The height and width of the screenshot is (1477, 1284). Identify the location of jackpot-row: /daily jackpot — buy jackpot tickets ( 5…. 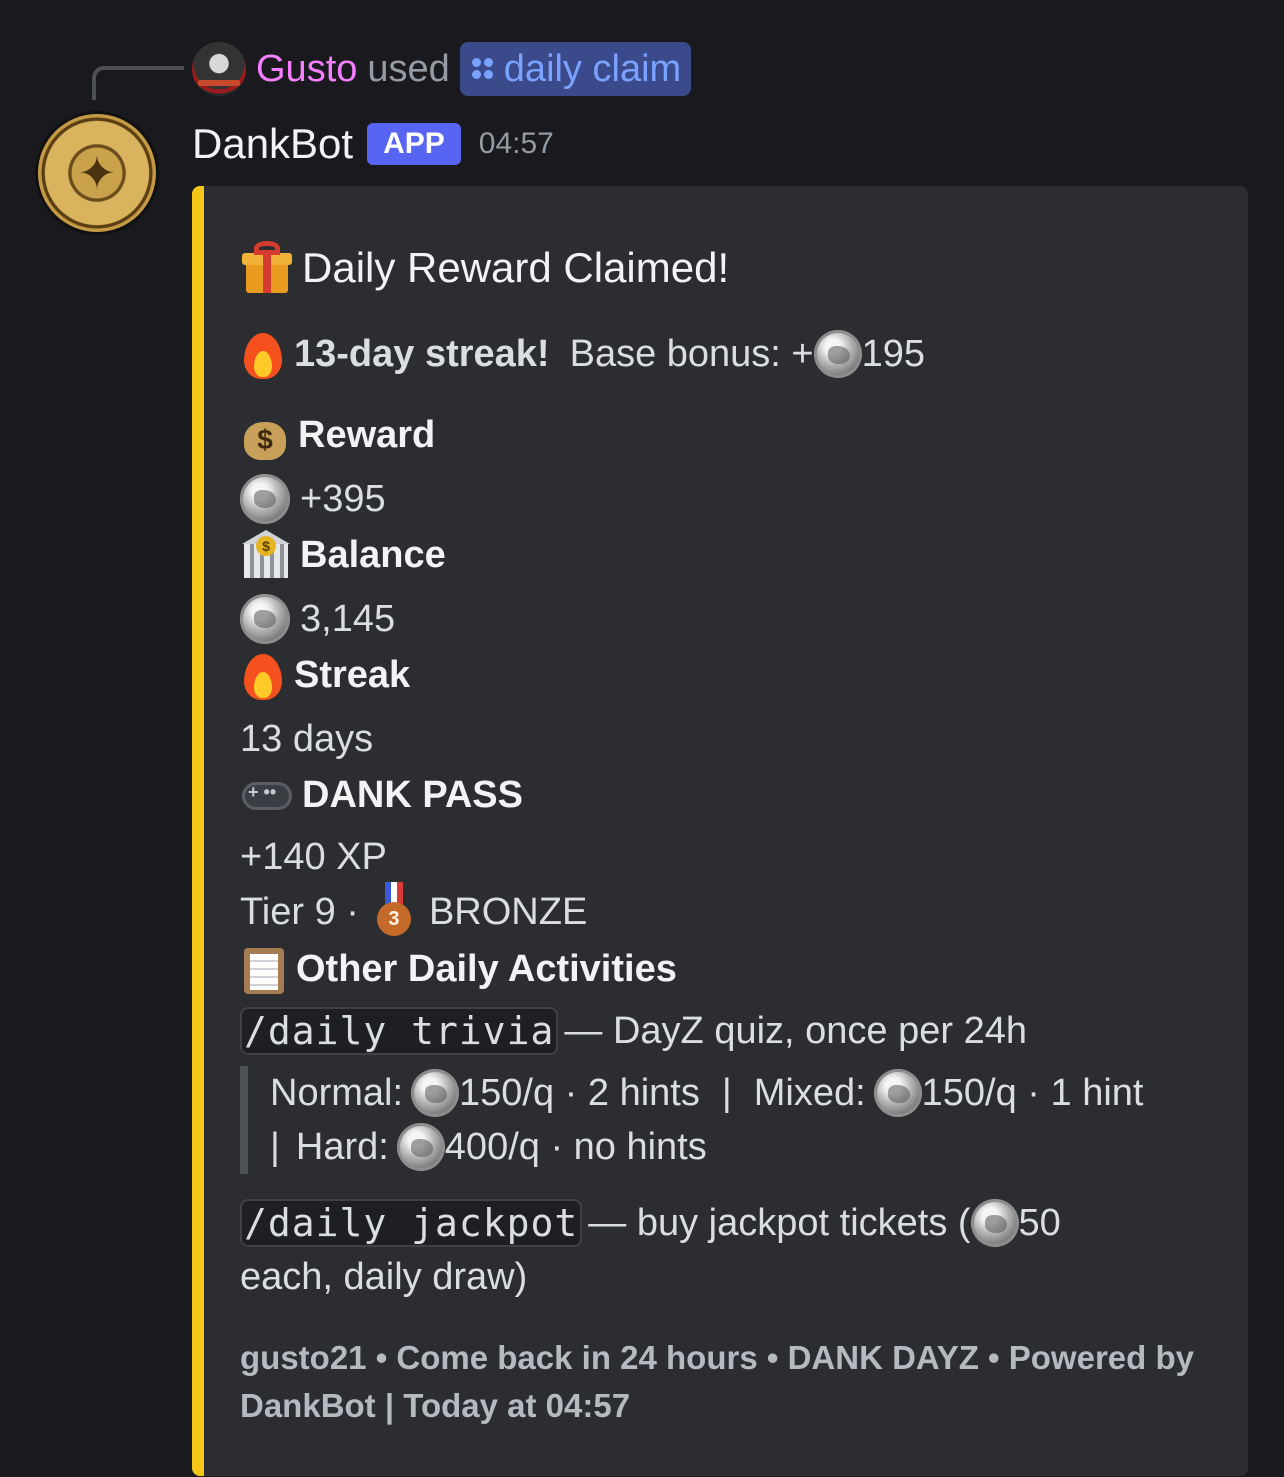
(650, 1223).